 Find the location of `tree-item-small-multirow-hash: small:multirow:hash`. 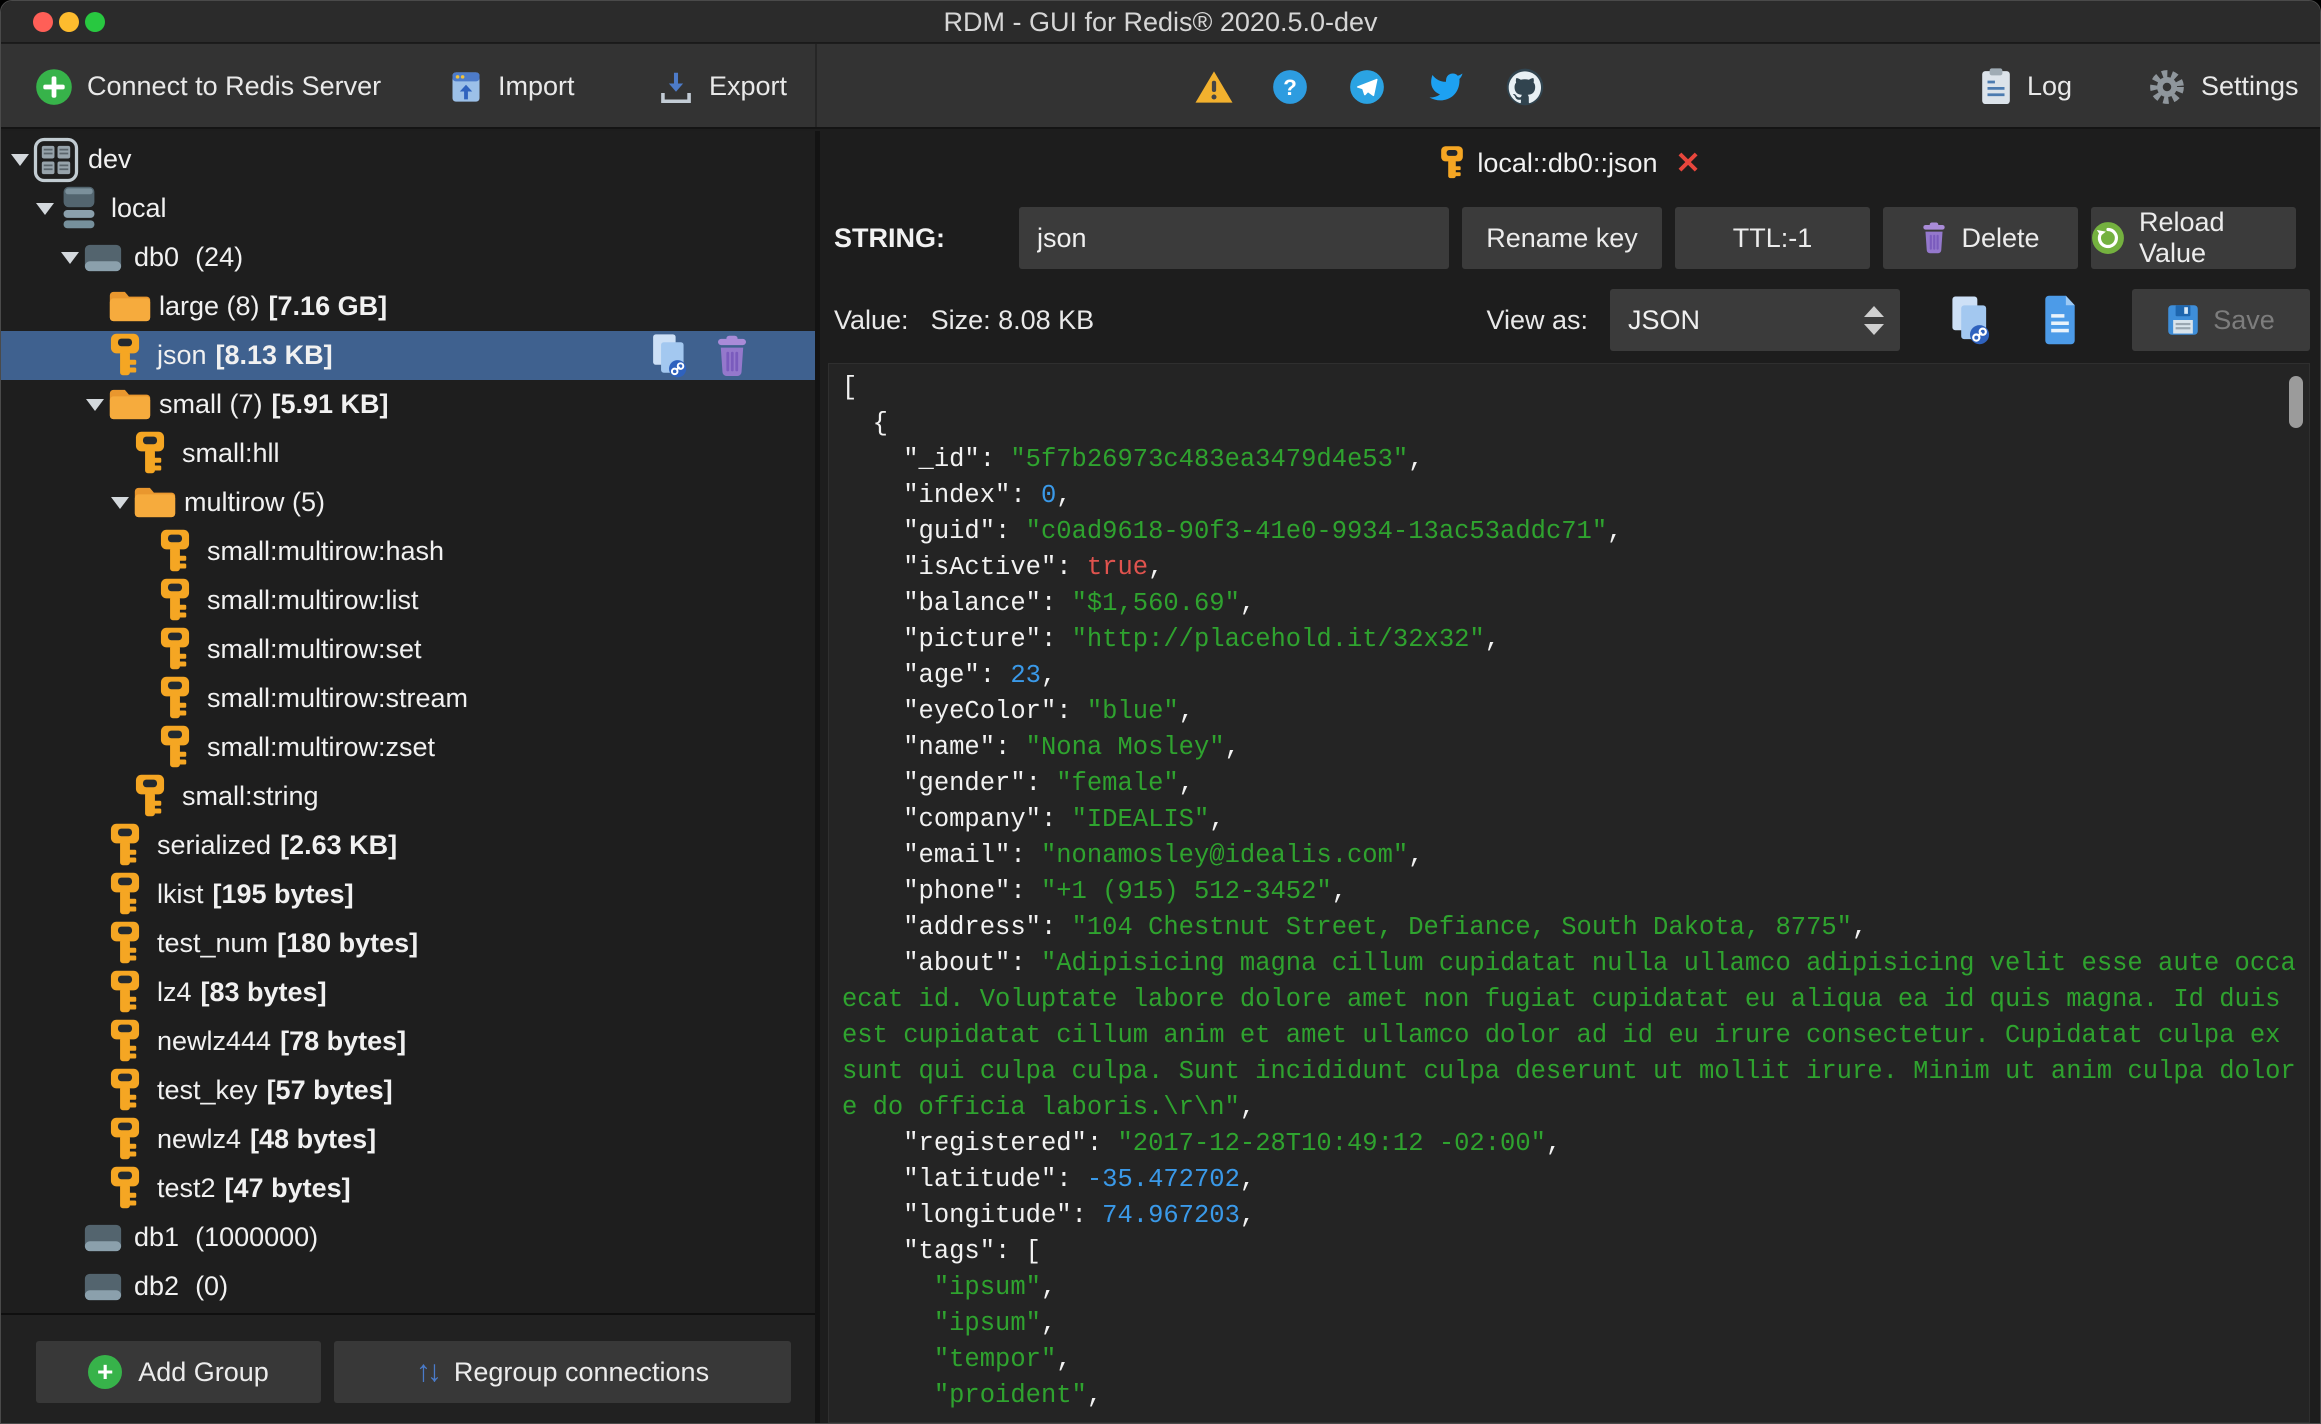

tree-item-small-multirow-hash: small:multirow:hash is located at coordinates (408, 551).